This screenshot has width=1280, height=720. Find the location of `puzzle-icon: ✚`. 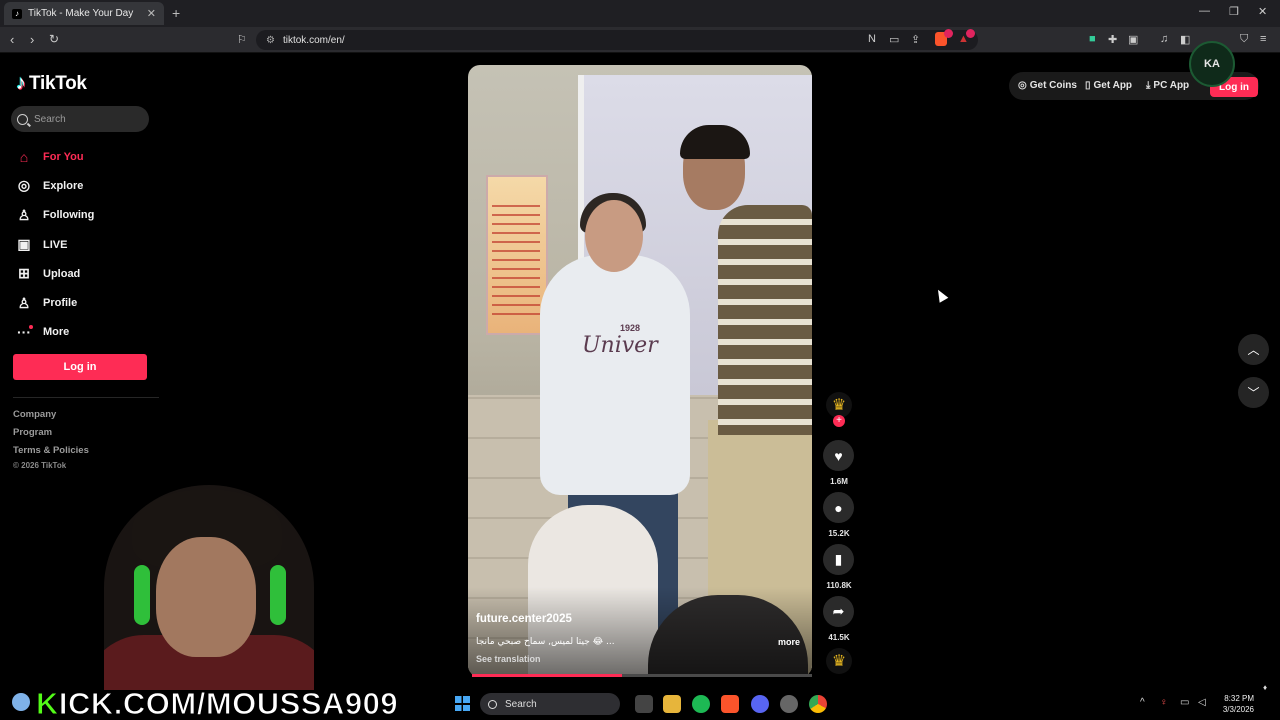

puzzle-icon: ✚ is located at coordinates (1112, 39).